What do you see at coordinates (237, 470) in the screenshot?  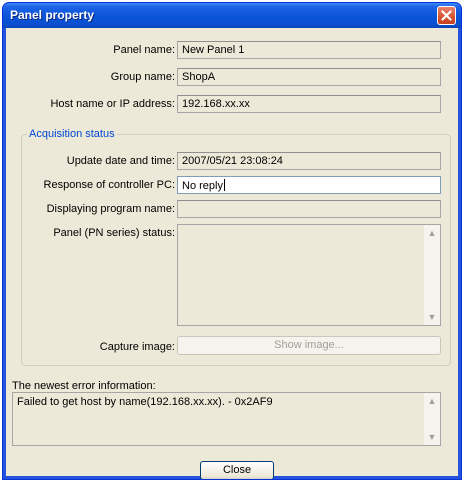 I see `close-button: Close` at bounding box center [237, 470].